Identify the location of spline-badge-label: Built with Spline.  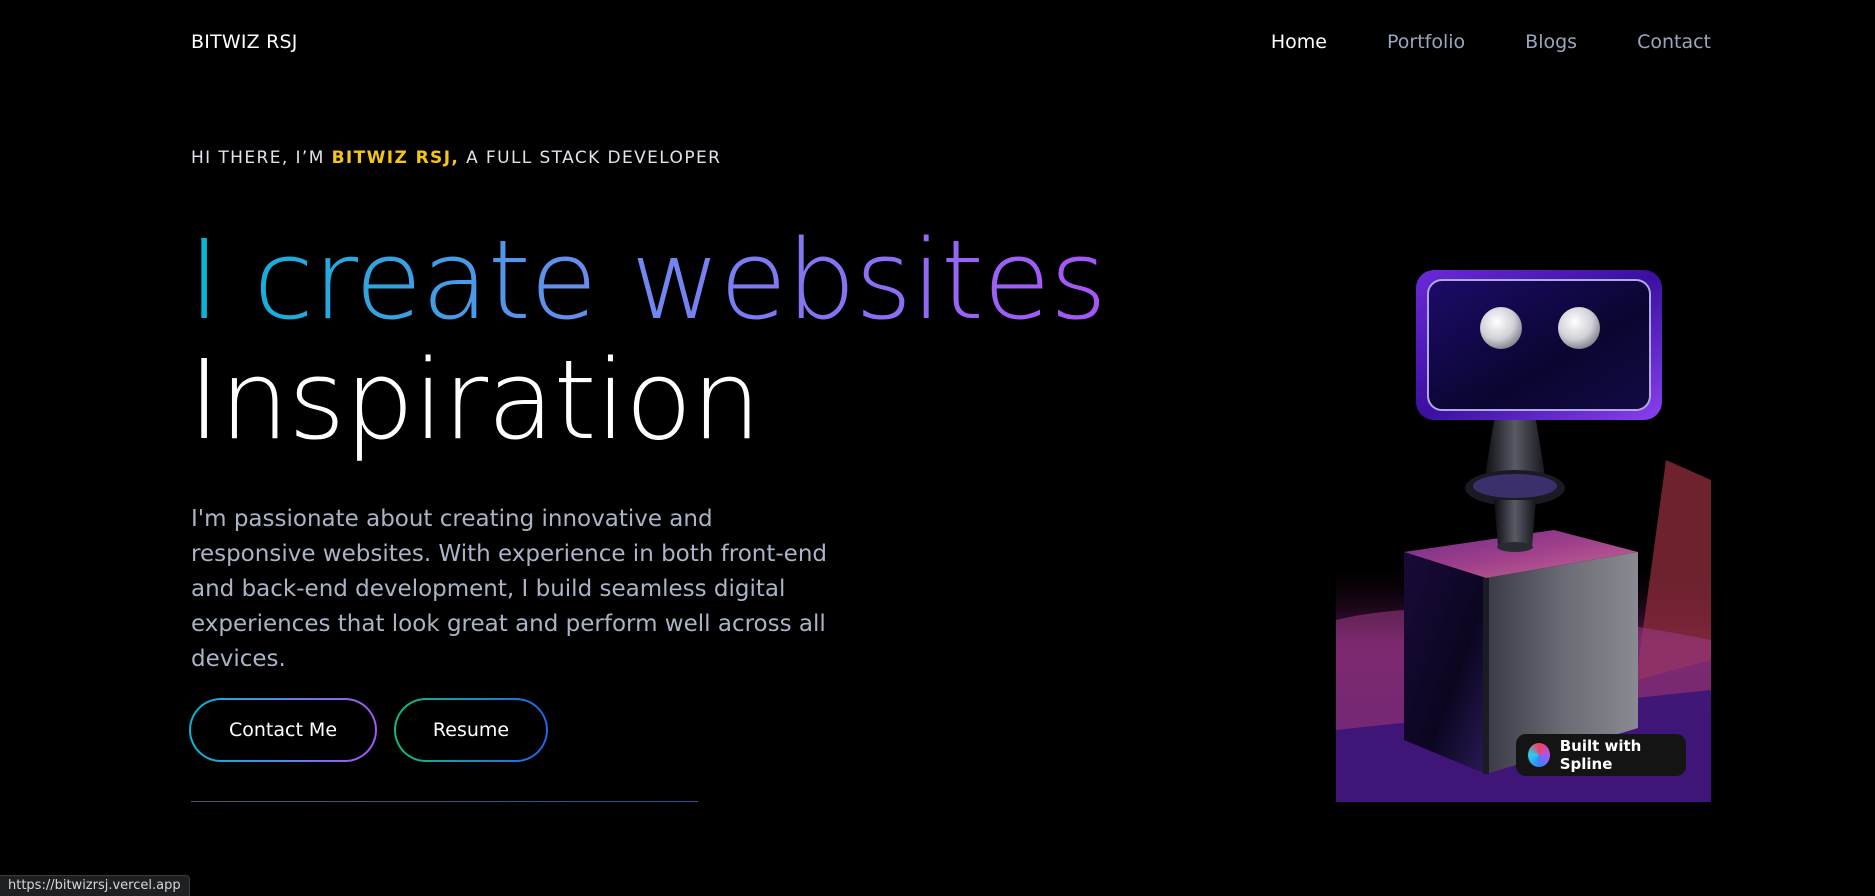
(1600, 755).